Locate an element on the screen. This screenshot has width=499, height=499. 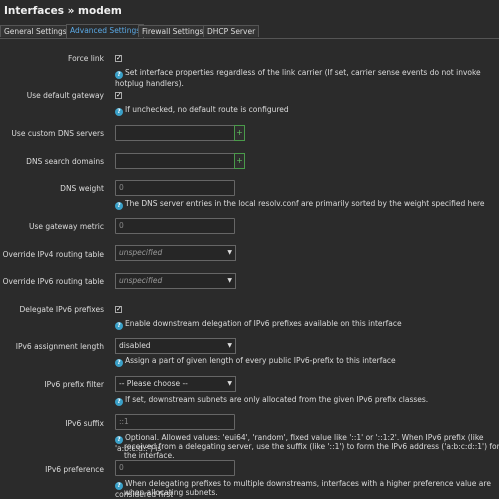
custom-dns-input is located at coordinates (175, 133).